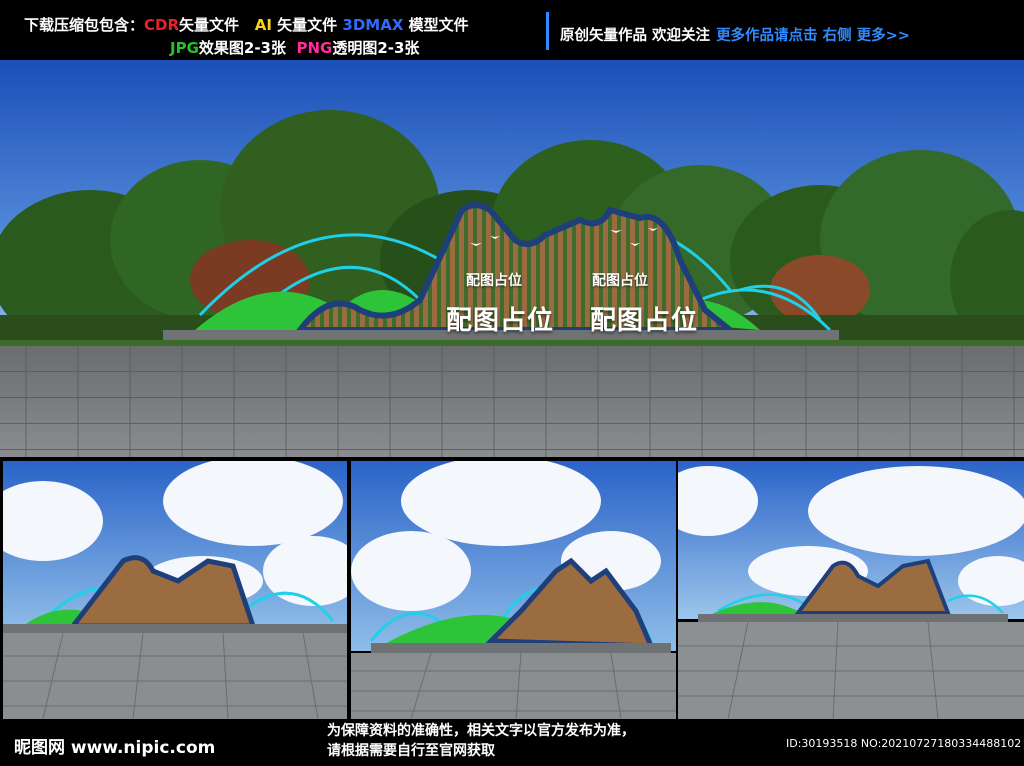  Describe the element at coordinates (373, 25) in the screenshot. I see `3dmax-tag: 3DMAX` at that location.